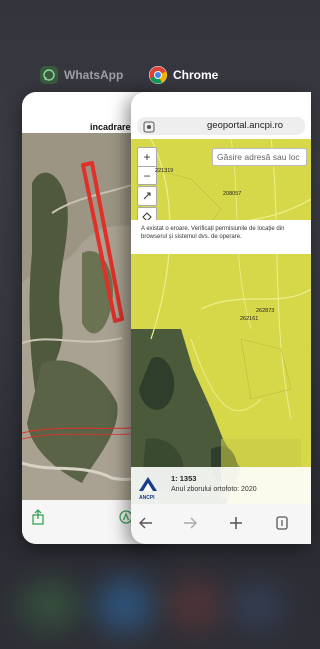  I want to click on map-scale: 1: 1353, so click(184, 478).